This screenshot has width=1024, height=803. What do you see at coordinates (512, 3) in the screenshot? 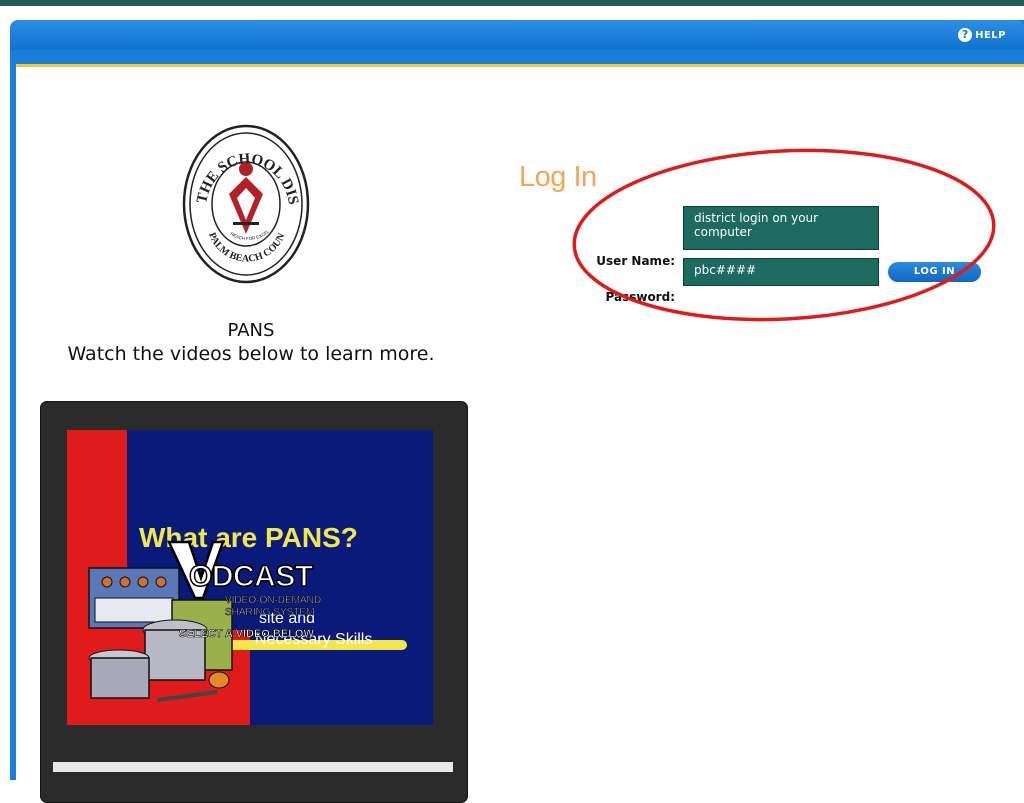
I see `top-strip` at bounding box center [512, 3].